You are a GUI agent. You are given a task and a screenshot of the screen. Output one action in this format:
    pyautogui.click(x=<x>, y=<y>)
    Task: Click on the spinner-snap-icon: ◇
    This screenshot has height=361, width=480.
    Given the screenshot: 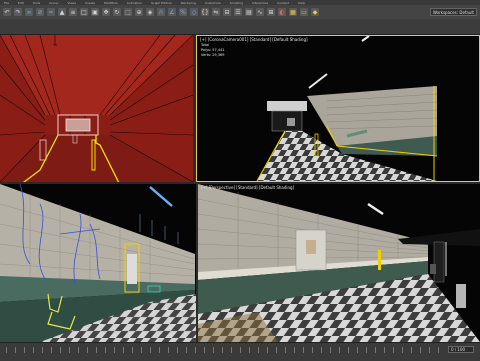 What is the action you would take?
    pyautogui.click(x=194, y=12)
    